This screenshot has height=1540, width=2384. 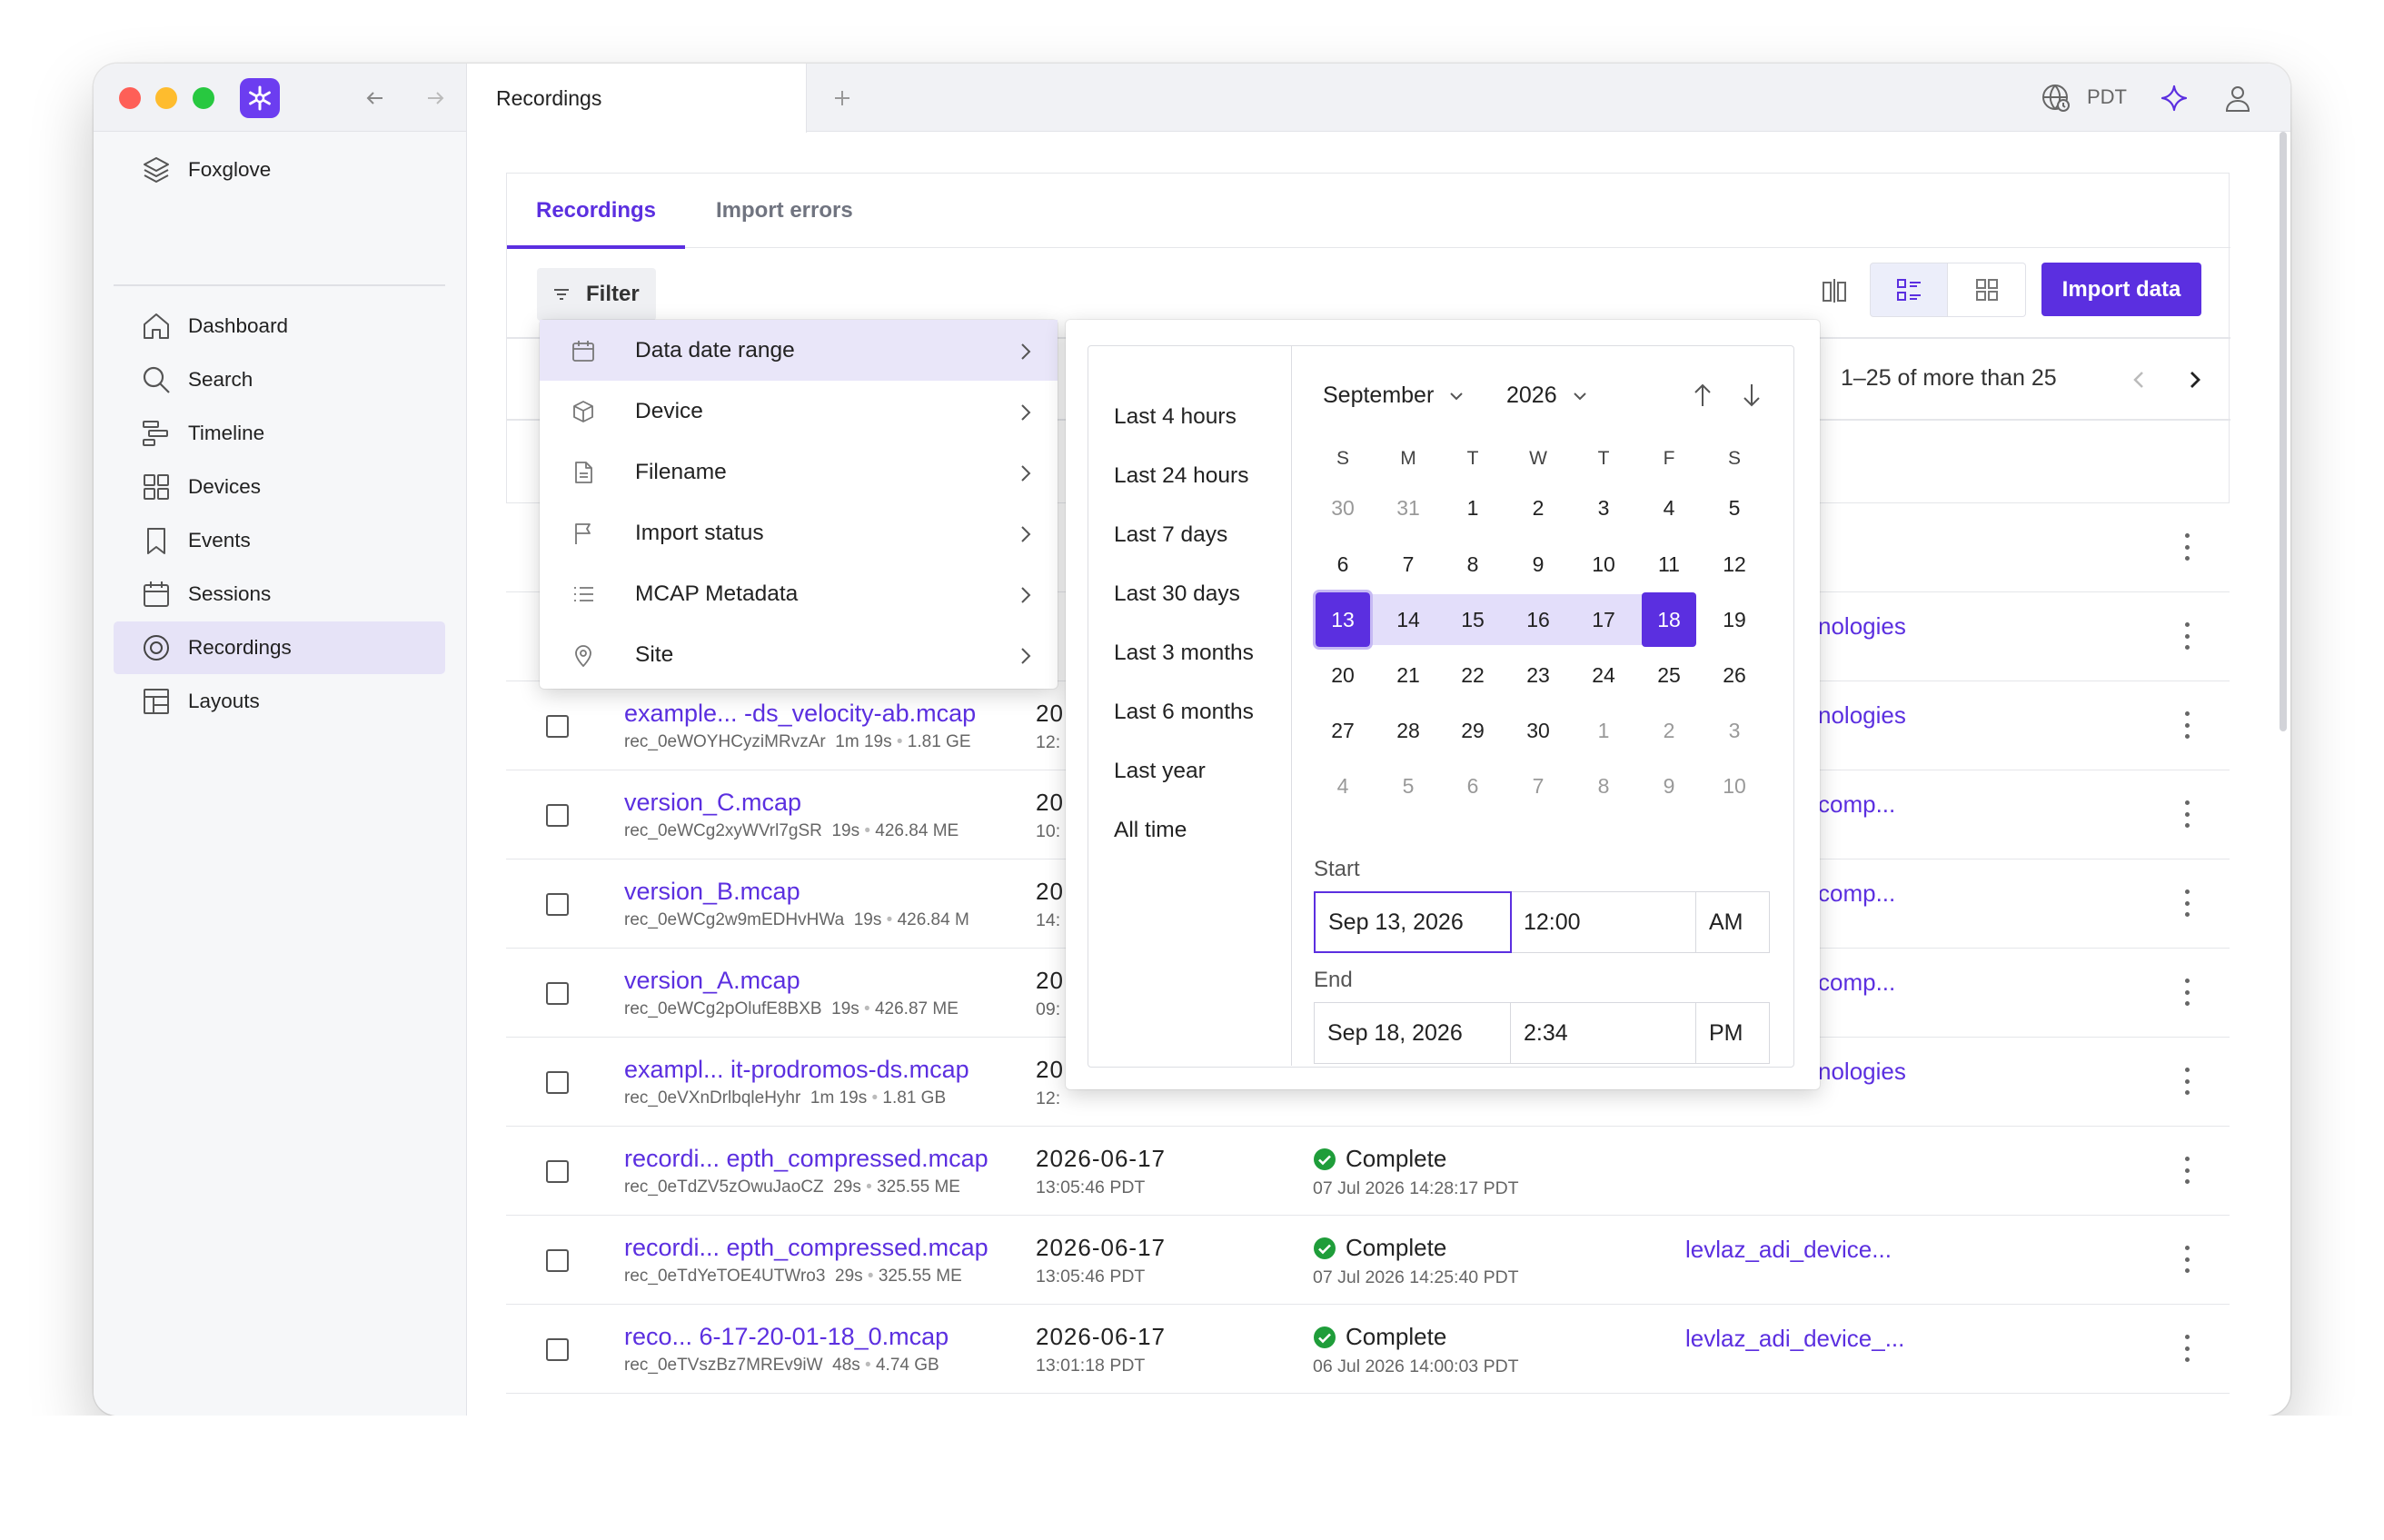 I want to click on date-preset-option: Last 30 days, so click(x=1177, y=594).